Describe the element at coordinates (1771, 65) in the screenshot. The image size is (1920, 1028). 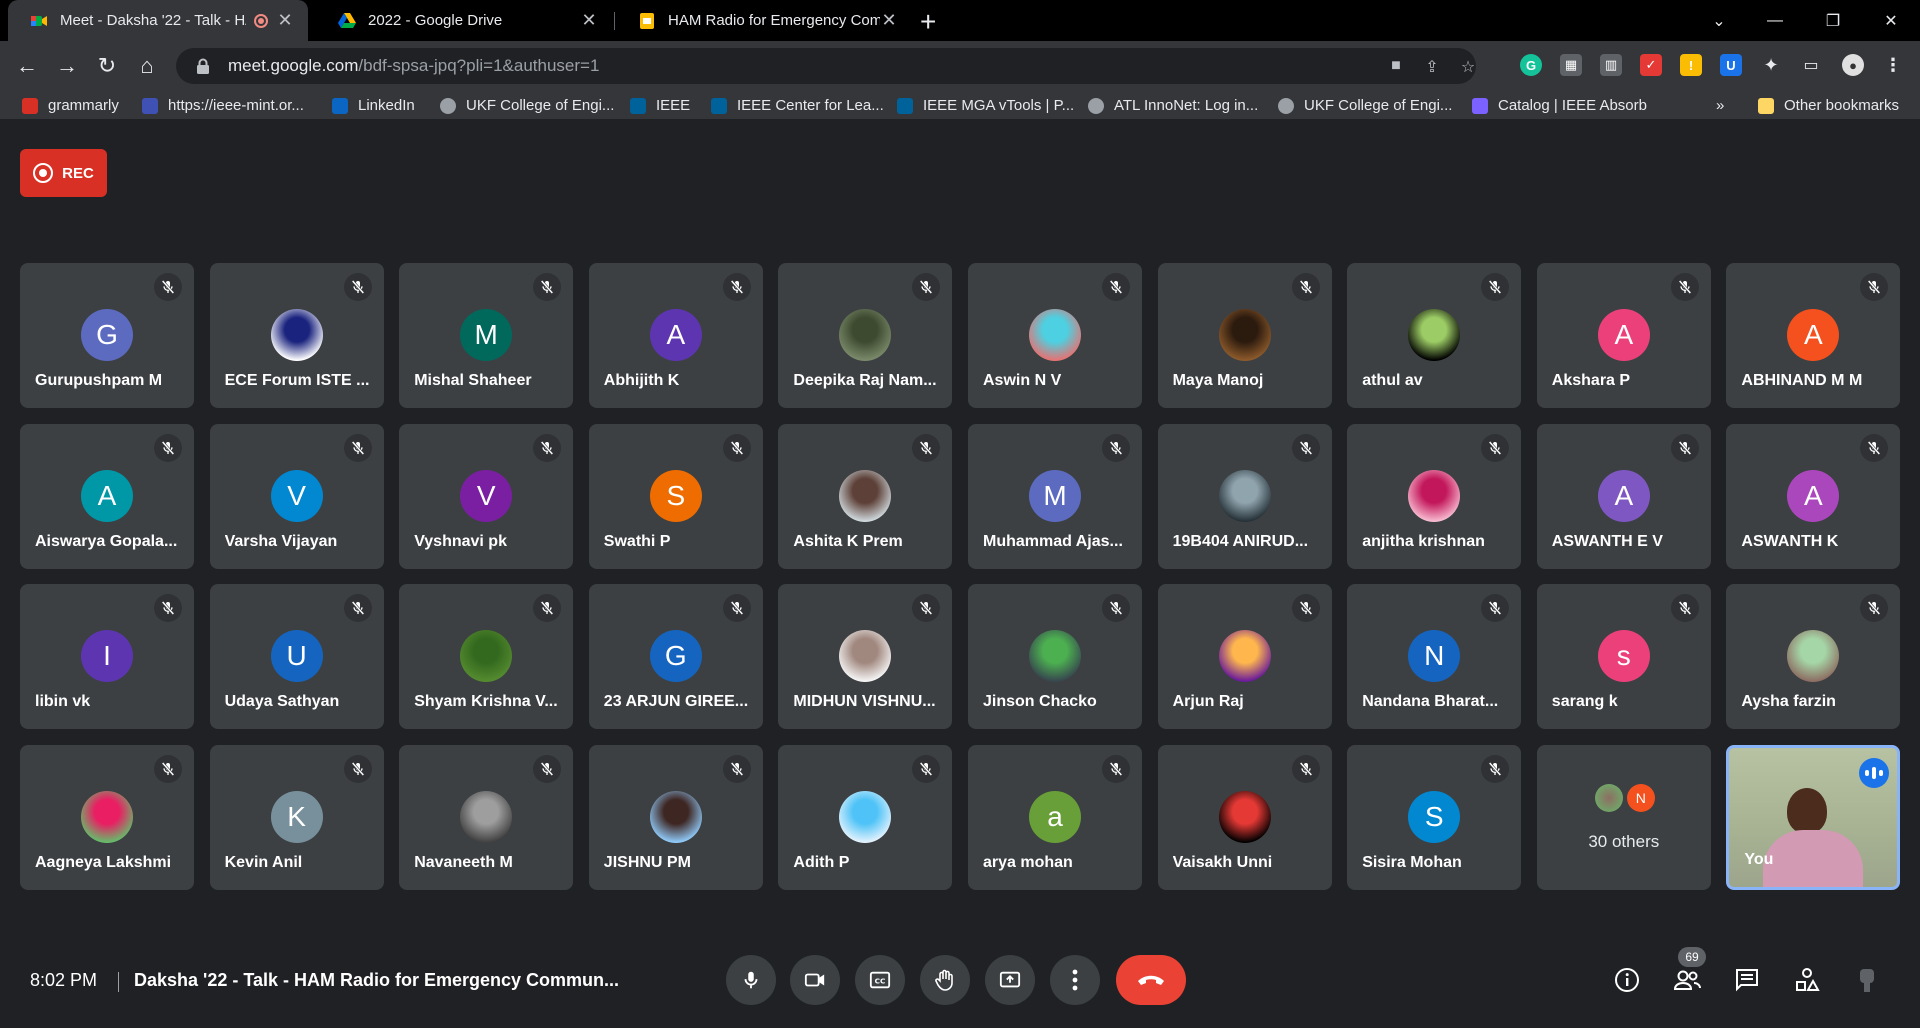
I see `extensions-puzzle-icon: ✦` at that location.